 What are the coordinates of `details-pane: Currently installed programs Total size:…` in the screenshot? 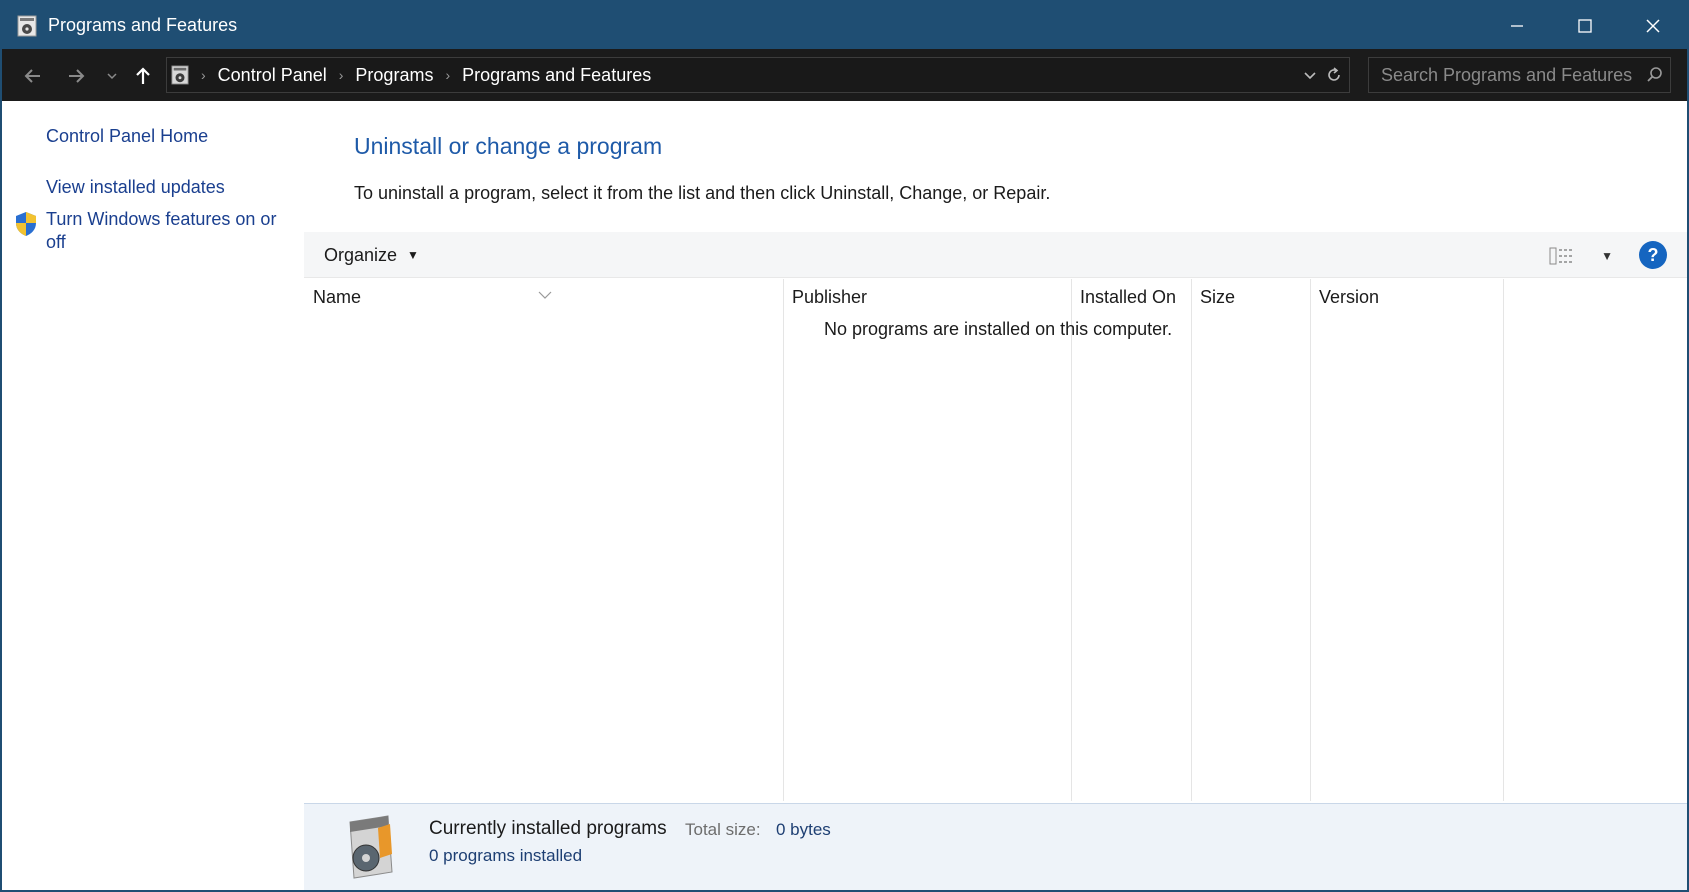 It's located at (995, 846).